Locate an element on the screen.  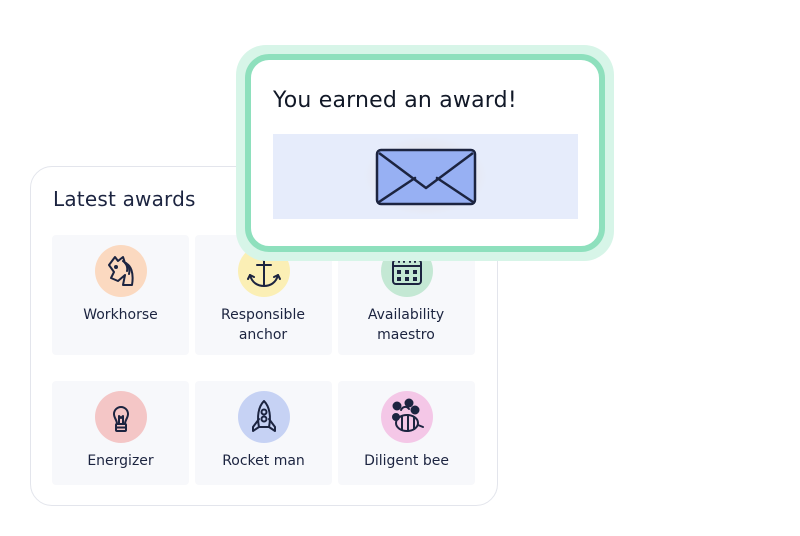
horse-icon is located at coordinates (121, 271).